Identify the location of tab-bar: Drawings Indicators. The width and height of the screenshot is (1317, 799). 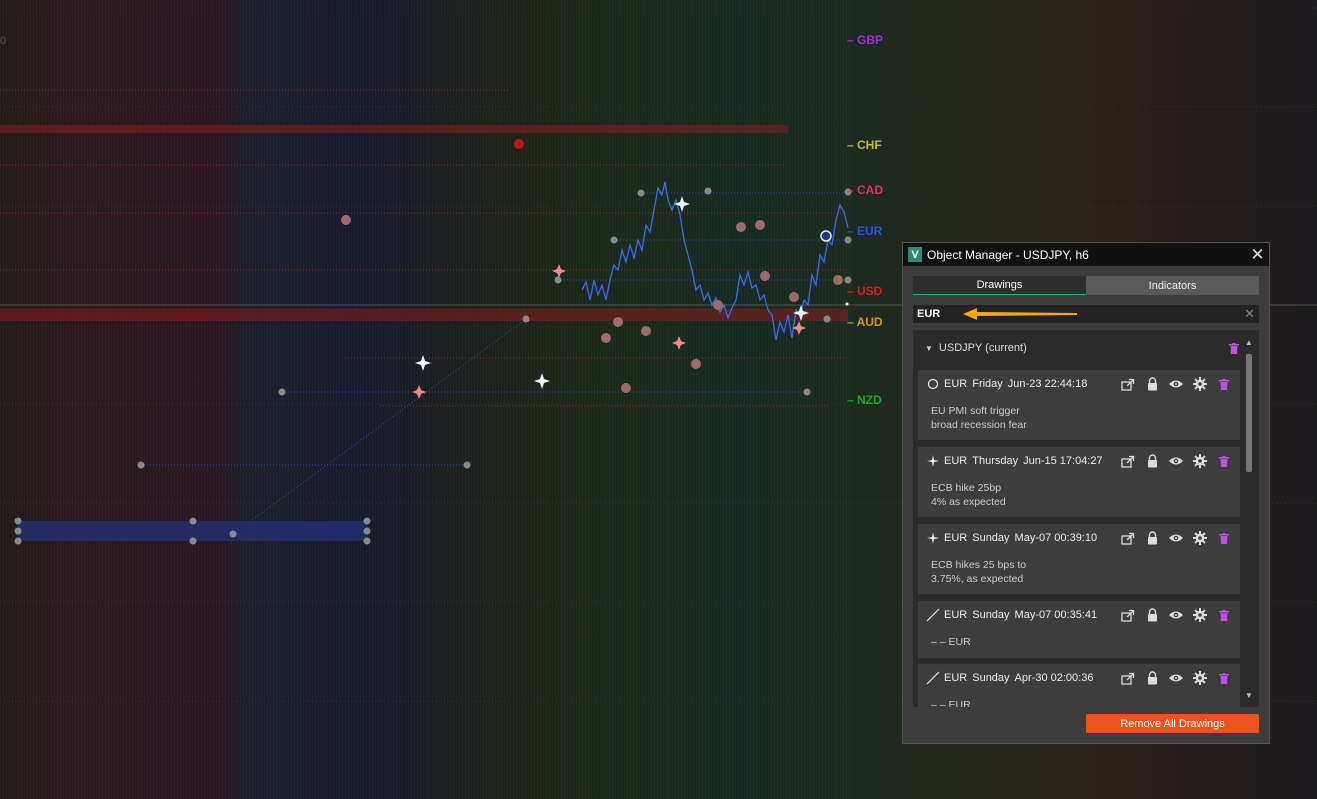
(1086, 285).